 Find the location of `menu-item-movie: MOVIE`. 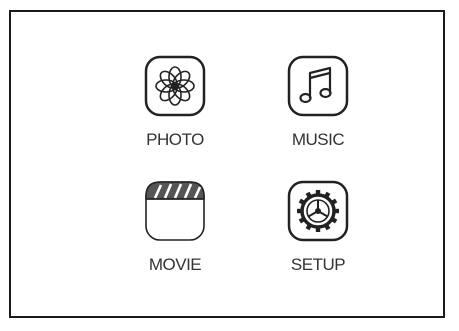

menu-item-movie: MOVIE is located at coordinates (175, 229).